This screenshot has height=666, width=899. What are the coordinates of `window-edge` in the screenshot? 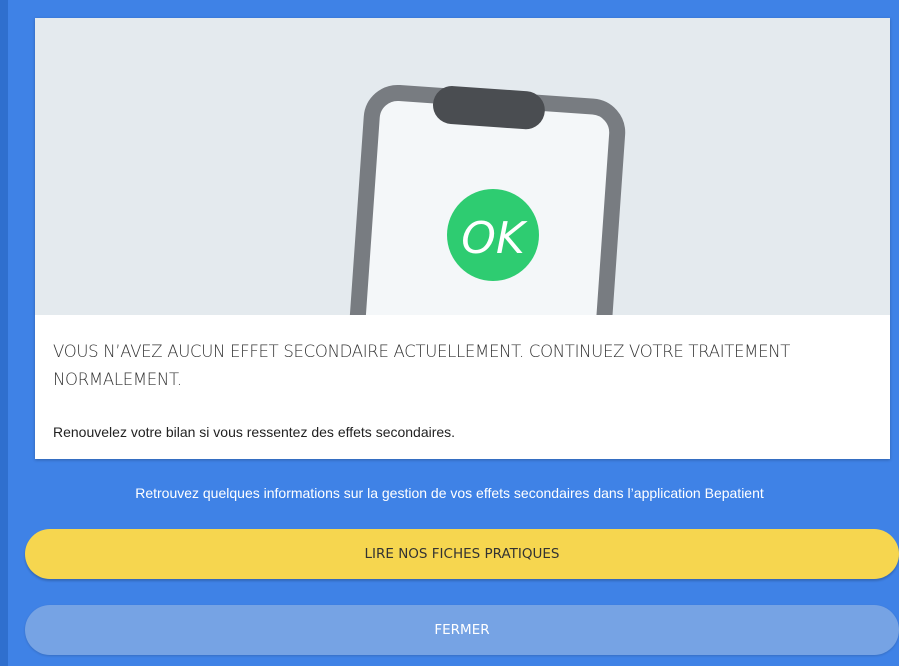 It's located at (4, 333).